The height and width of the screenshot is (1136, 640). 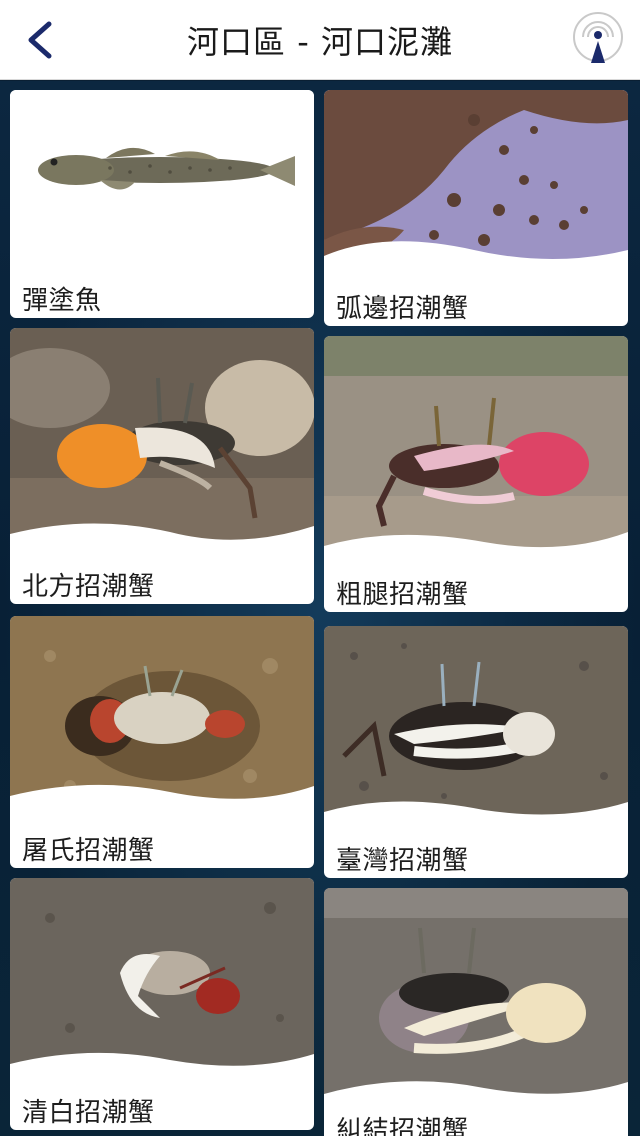 I want to click on species-card: 弧邊招潮蟹, so click(x=476, y=208).